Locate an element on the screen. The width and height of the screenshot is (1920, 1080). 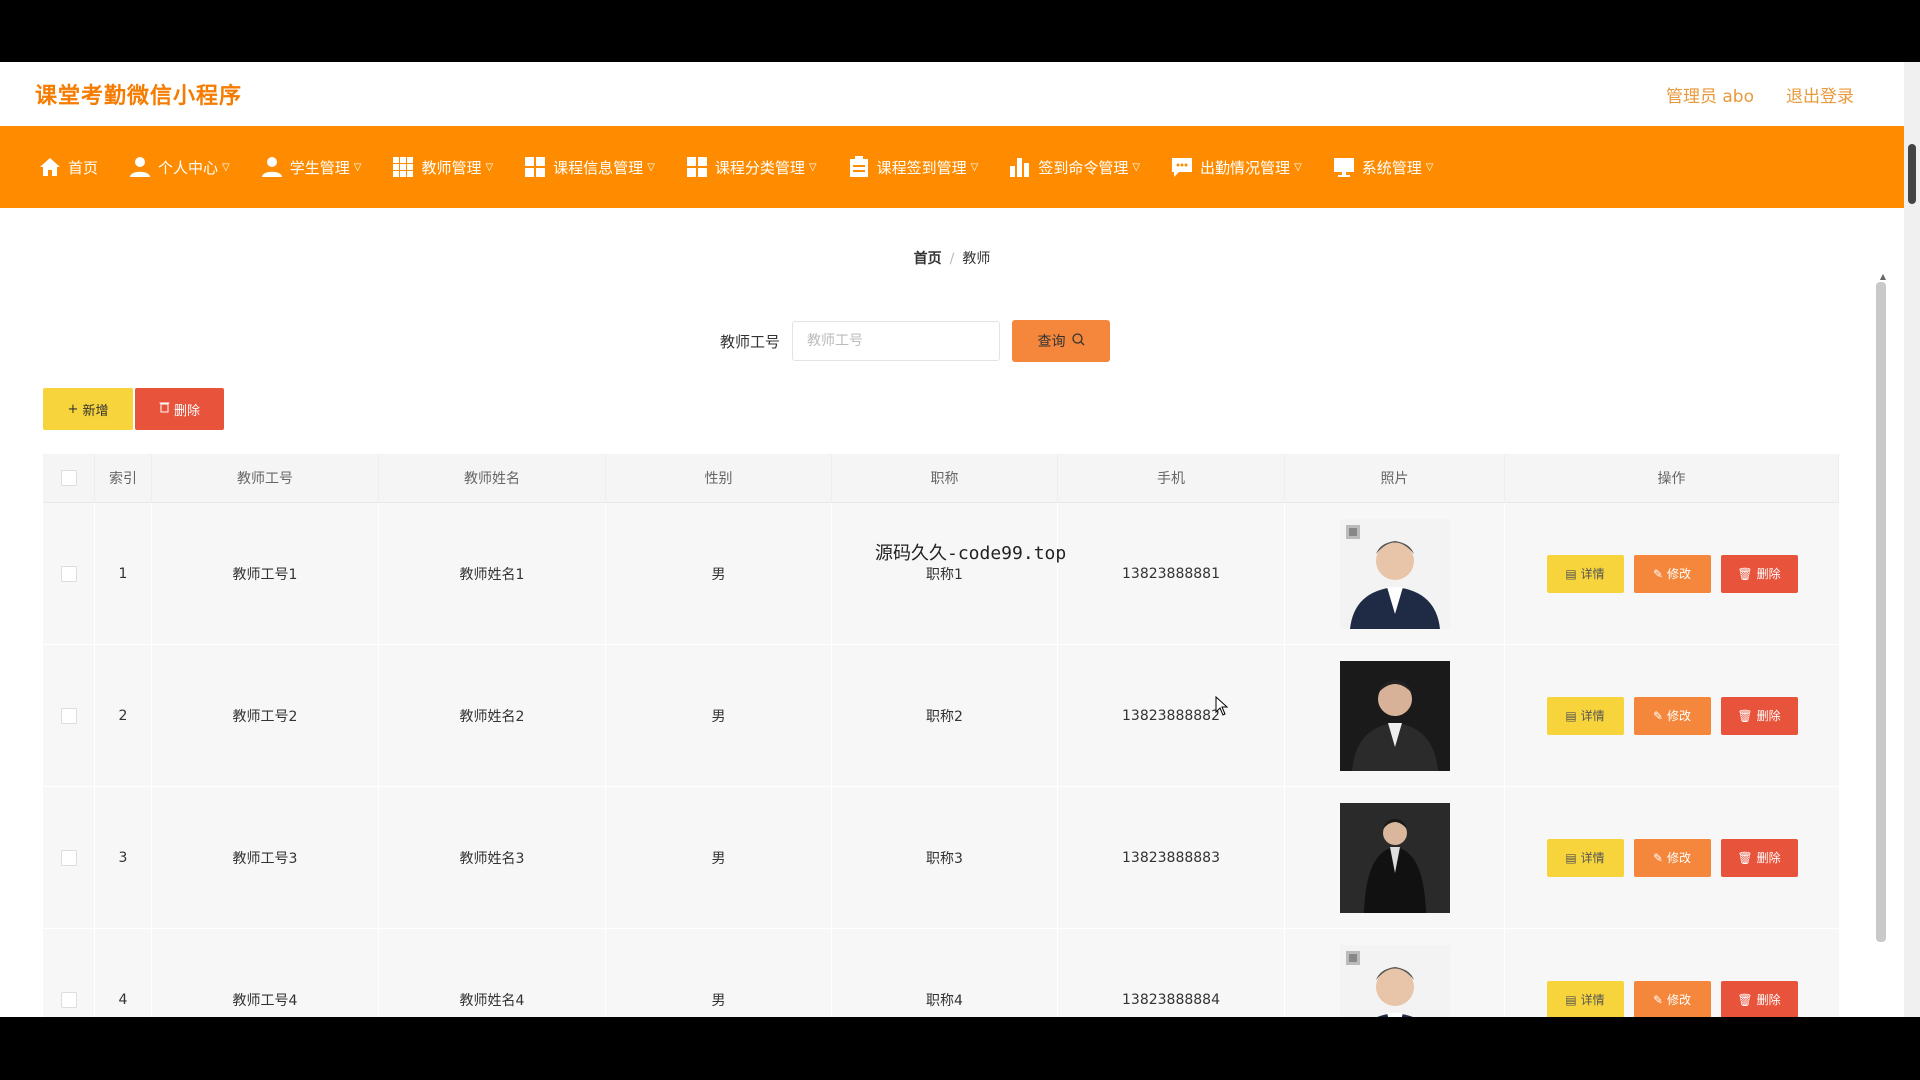
current-user: 管理员 abo is located at coordinates (1709, 97).